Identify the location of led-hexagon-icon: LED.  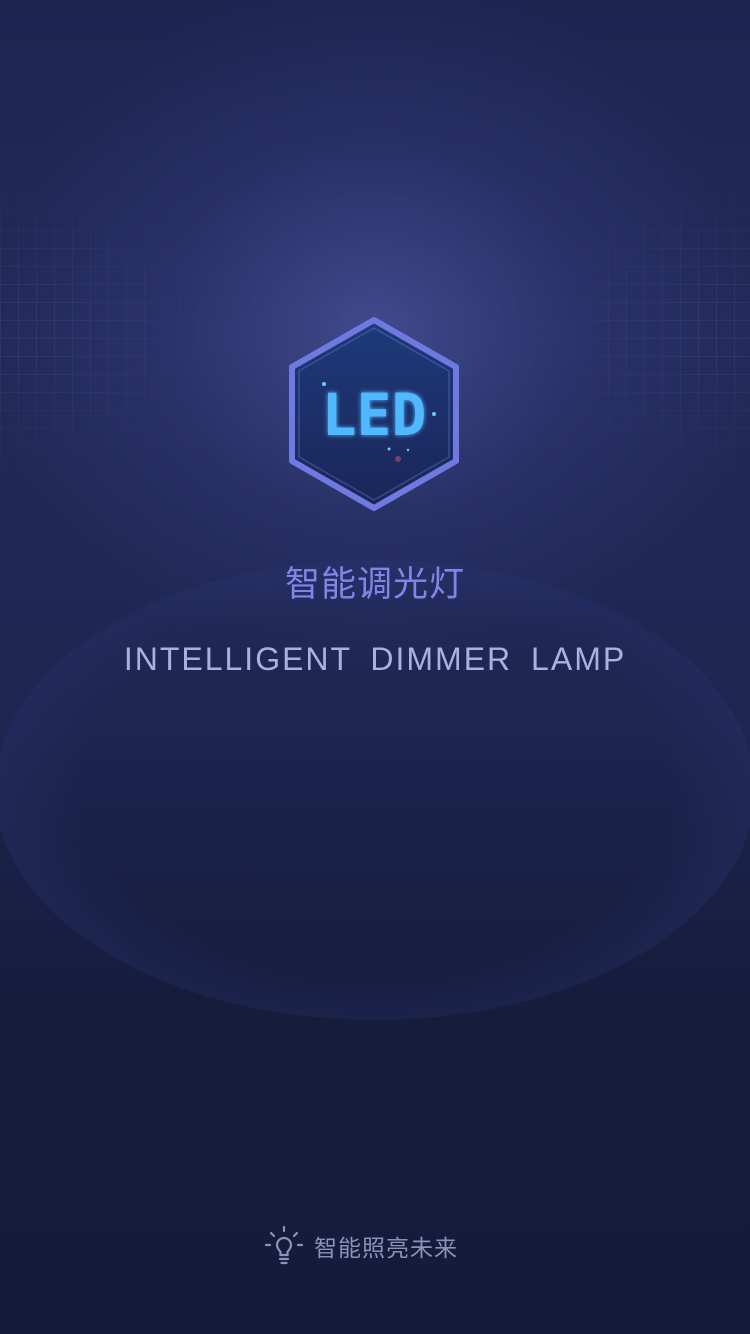
(374, 414).